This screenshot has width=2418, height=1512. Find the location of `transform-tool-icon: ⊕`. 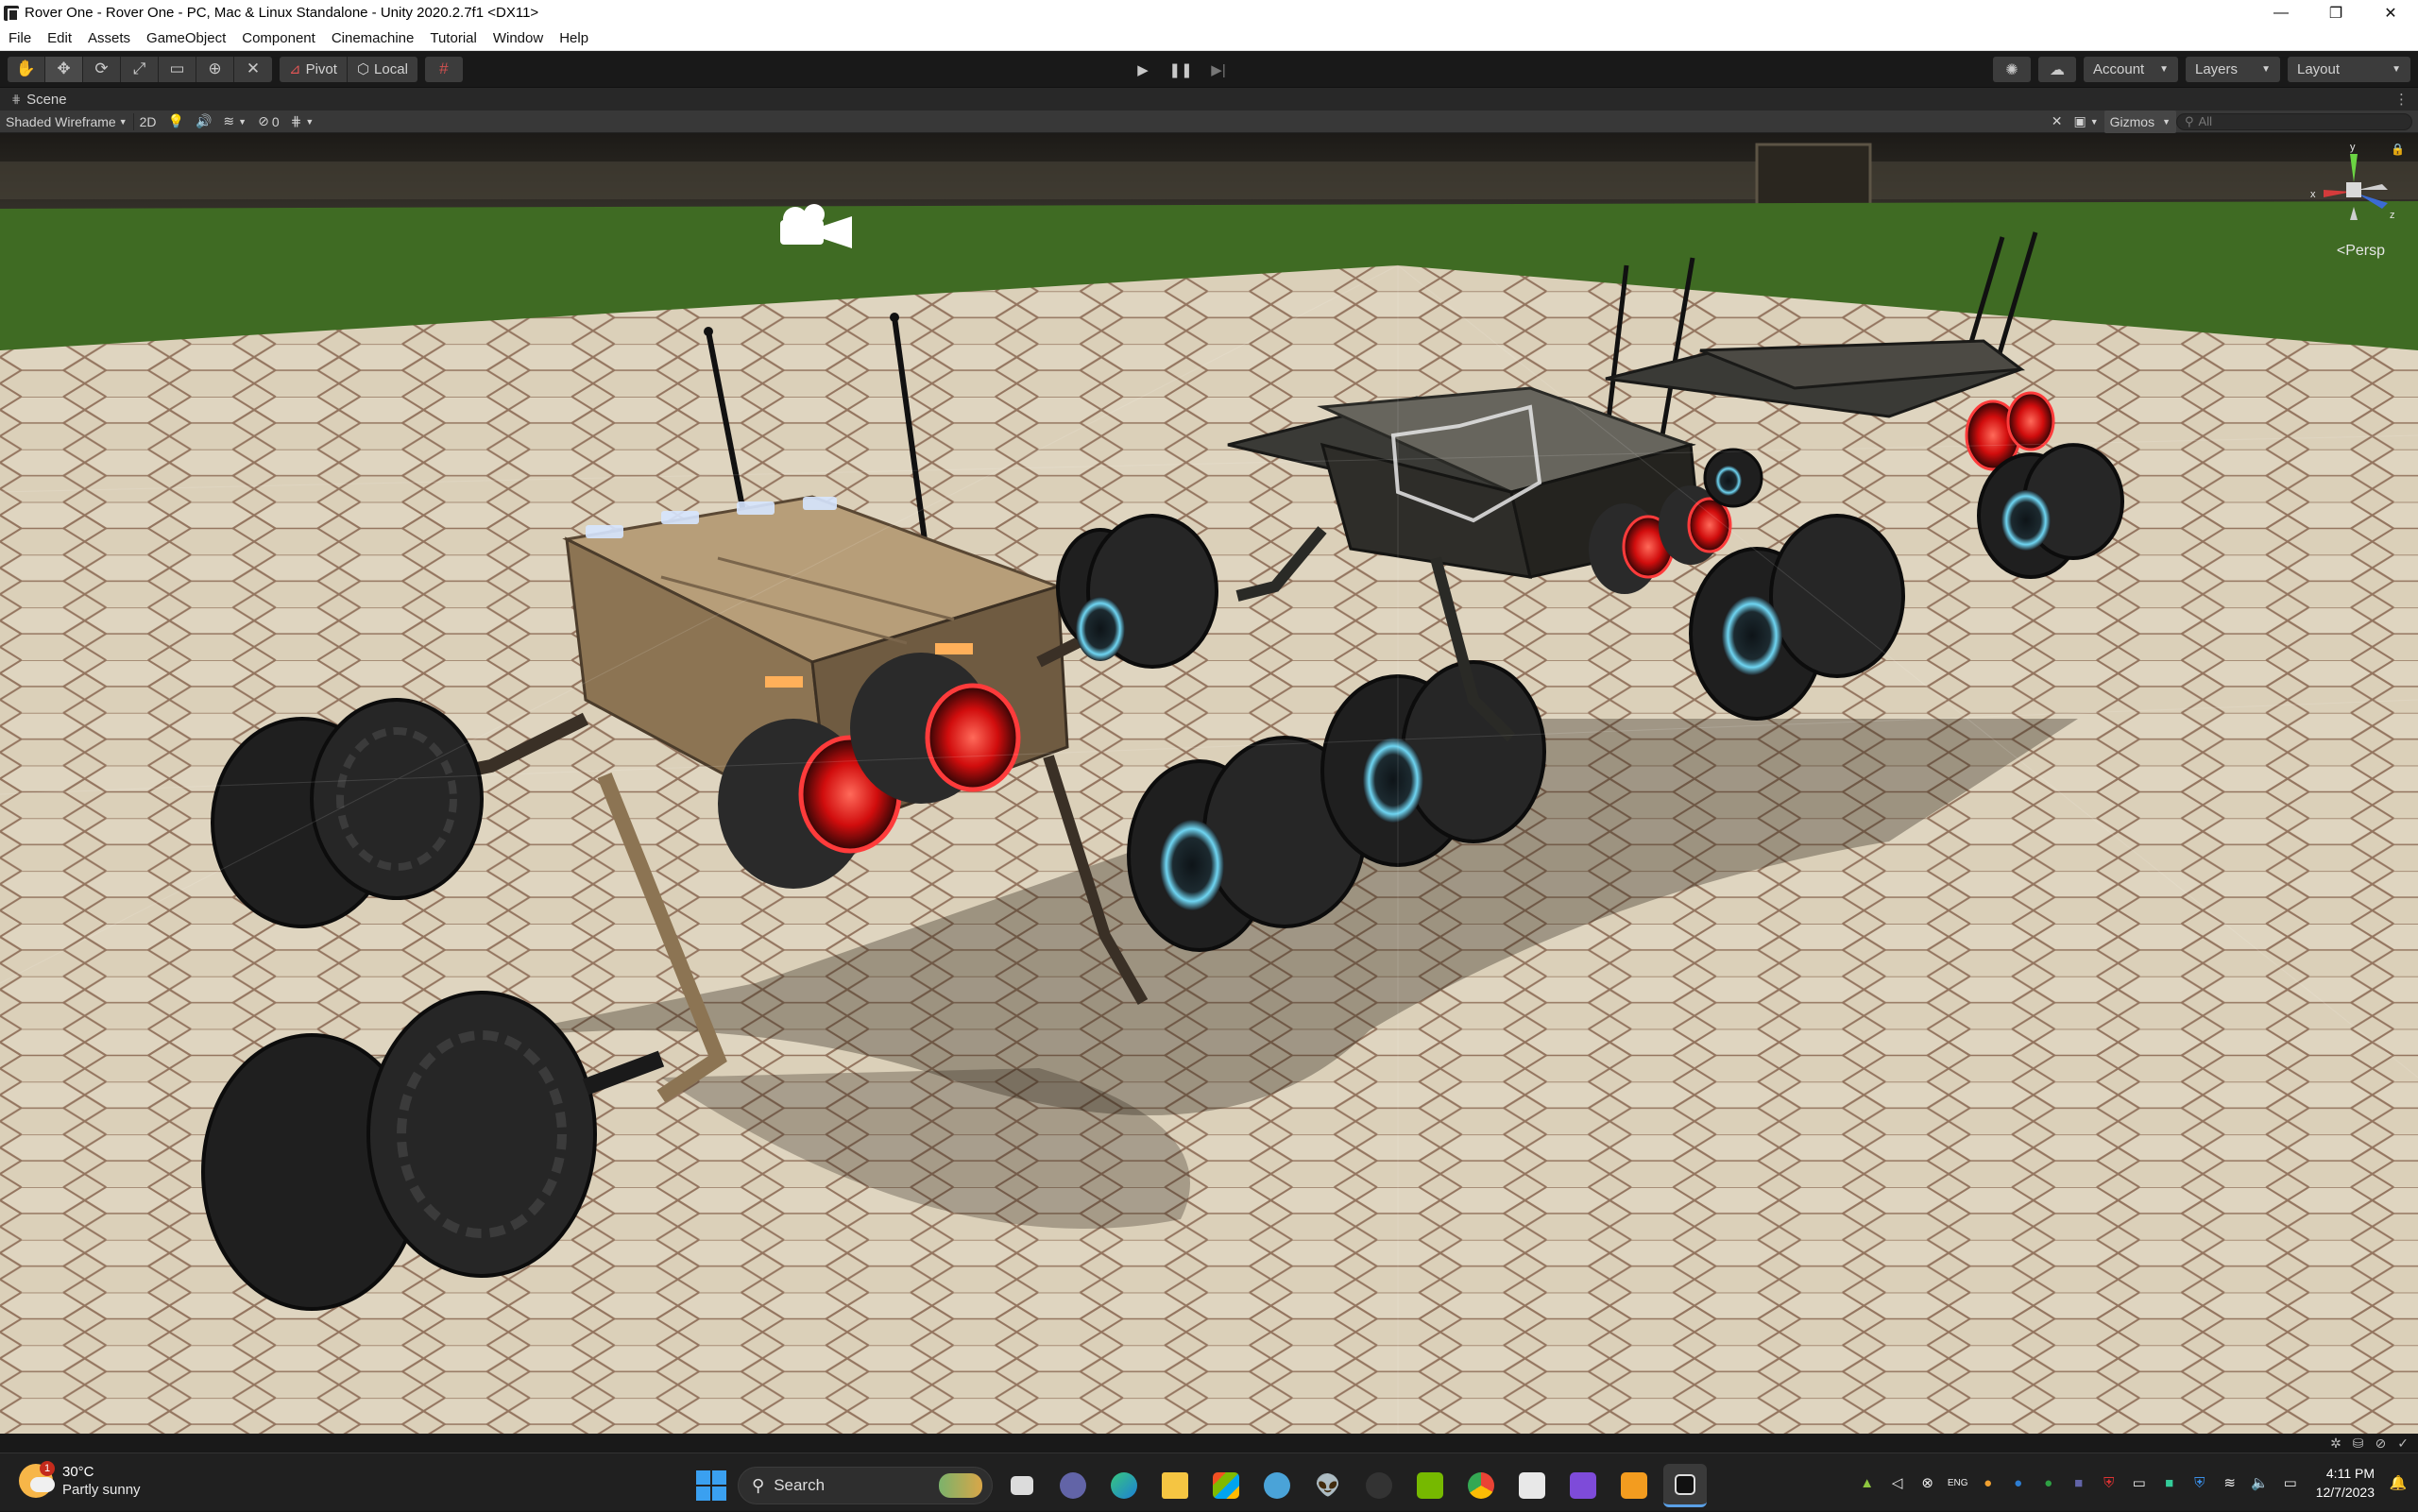

transform-tool-icon: ⊕ is located at coordinates (215, 69).